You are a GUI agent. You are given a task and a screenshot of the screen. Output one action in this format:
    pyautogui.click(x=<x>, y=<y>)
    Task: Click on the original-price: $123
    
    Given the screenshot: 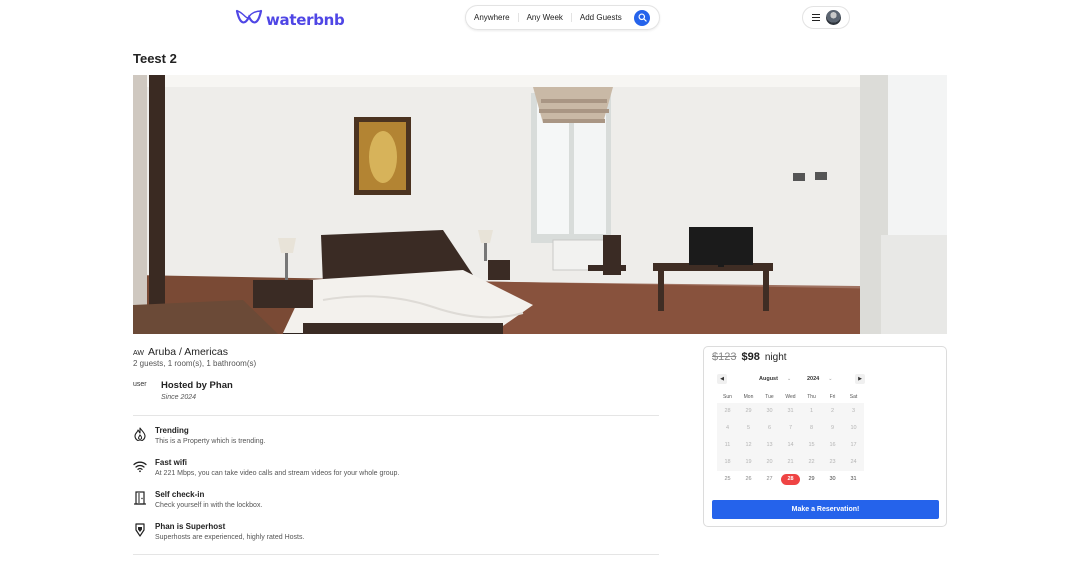 What is the action you would take?
    pyautogui.click(x=724, y=357)
    